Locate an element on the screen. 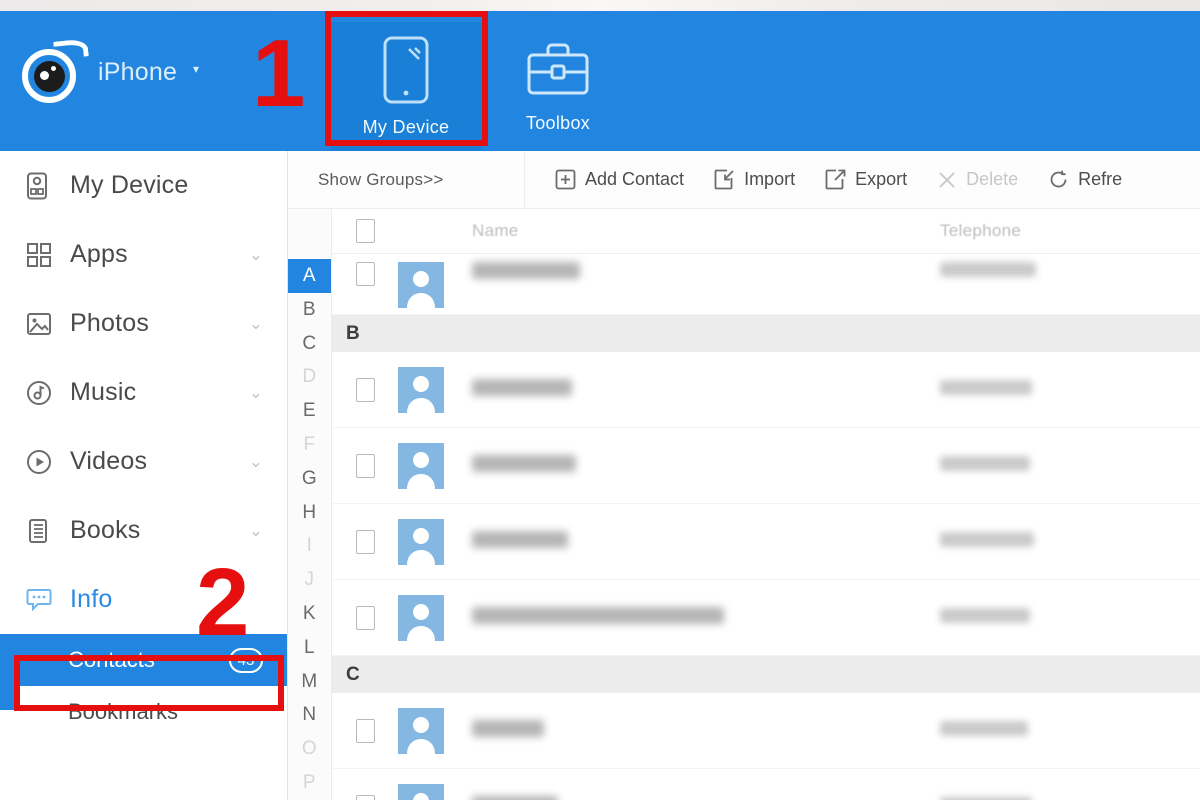 This screenshot has width=1200, height=800. show-groups-region: Show Groups>> is located at coordinates (406, 179).